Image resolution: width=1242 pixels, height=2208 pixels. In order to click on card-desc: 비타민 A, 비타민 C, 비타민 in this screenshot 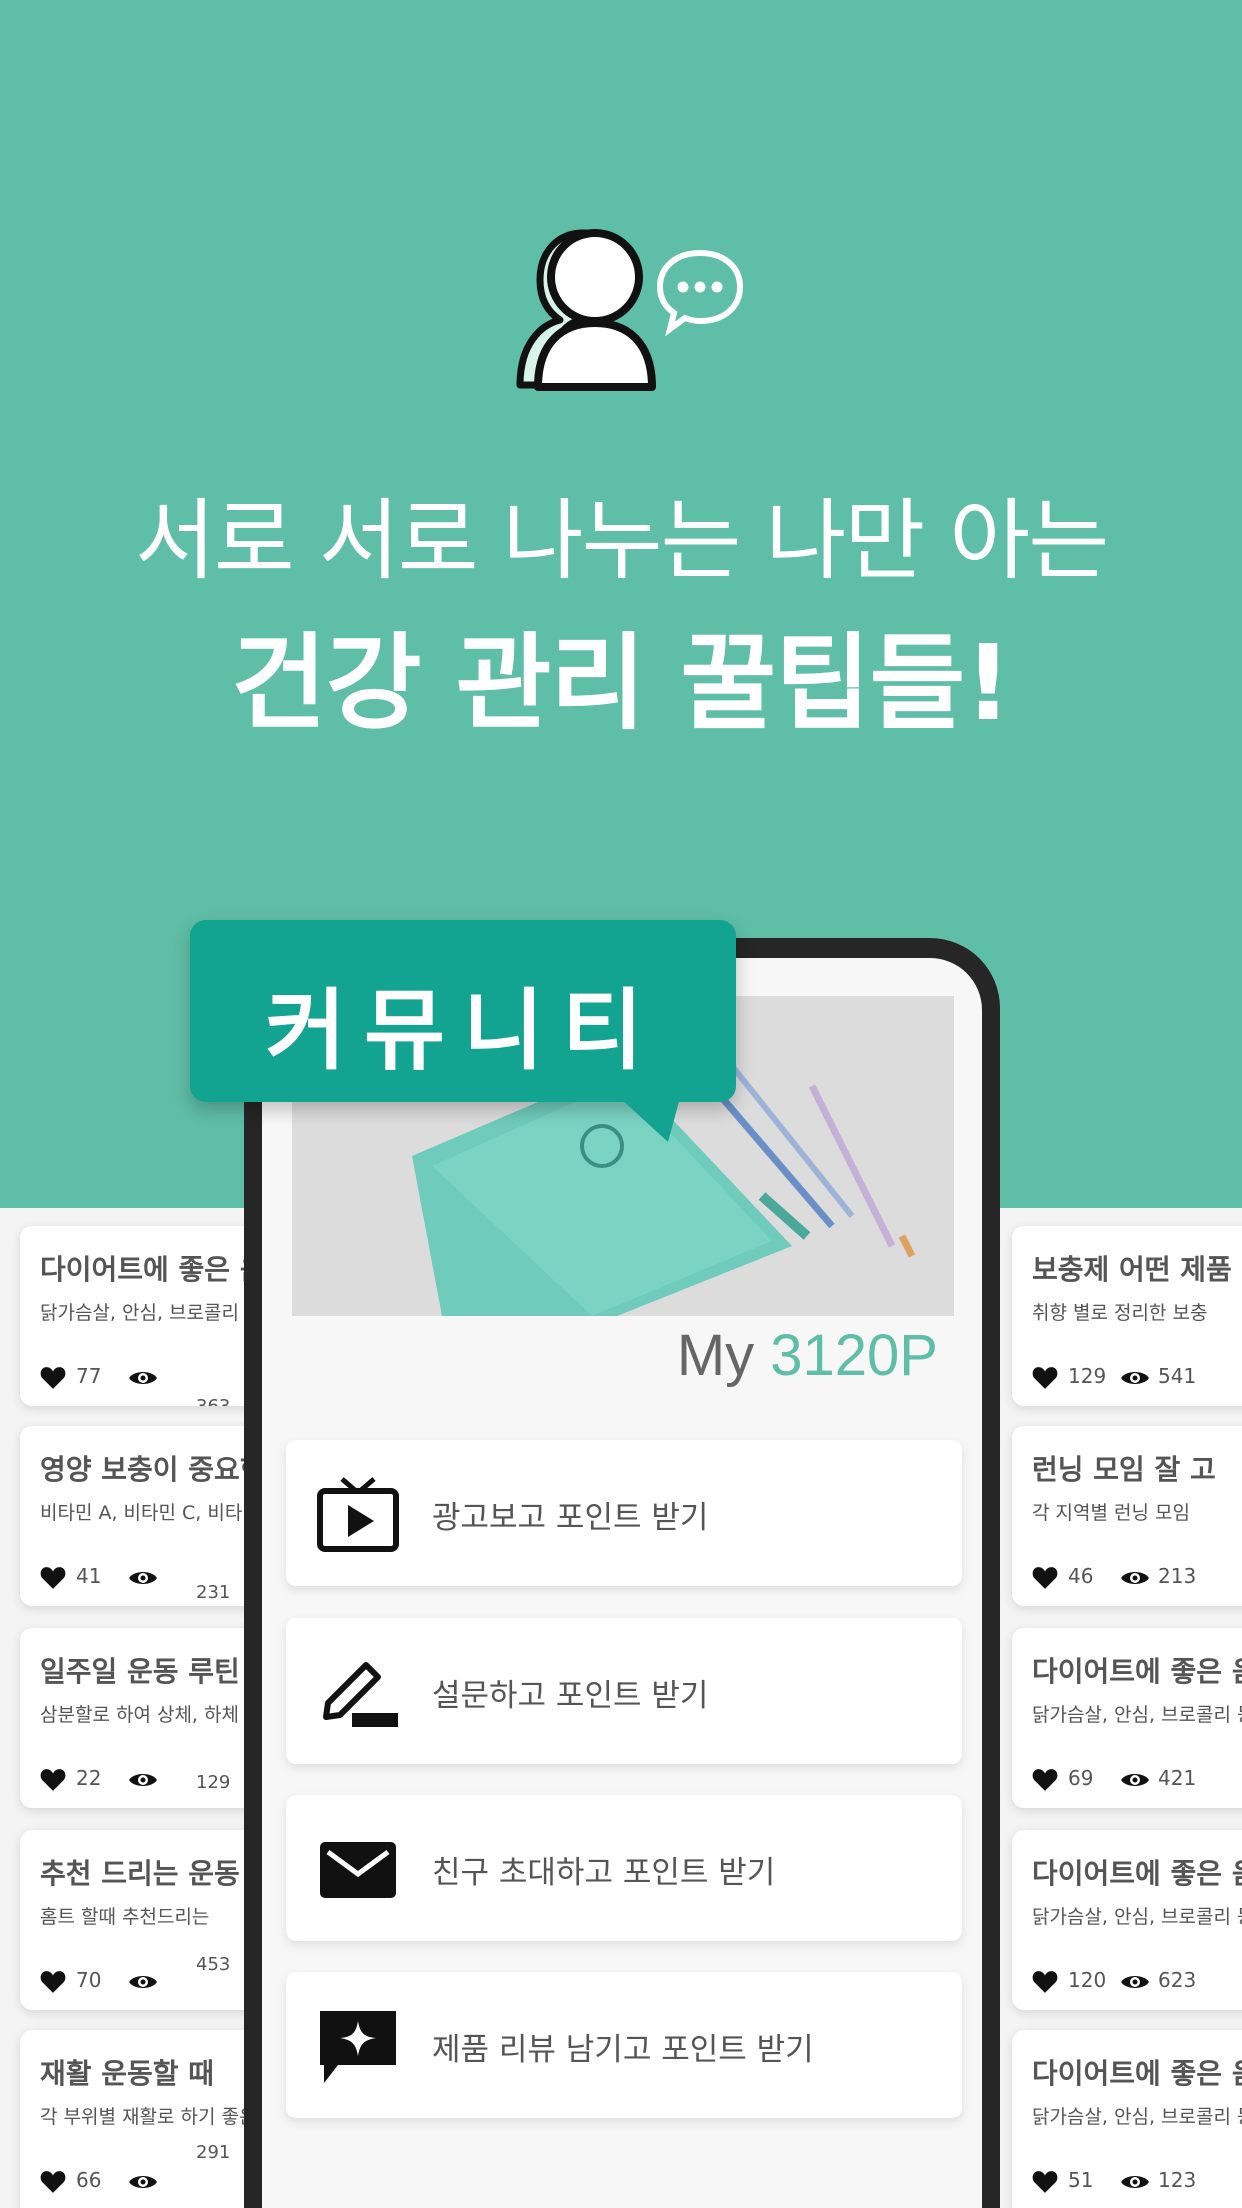, I will do `click(150, 1513)`.